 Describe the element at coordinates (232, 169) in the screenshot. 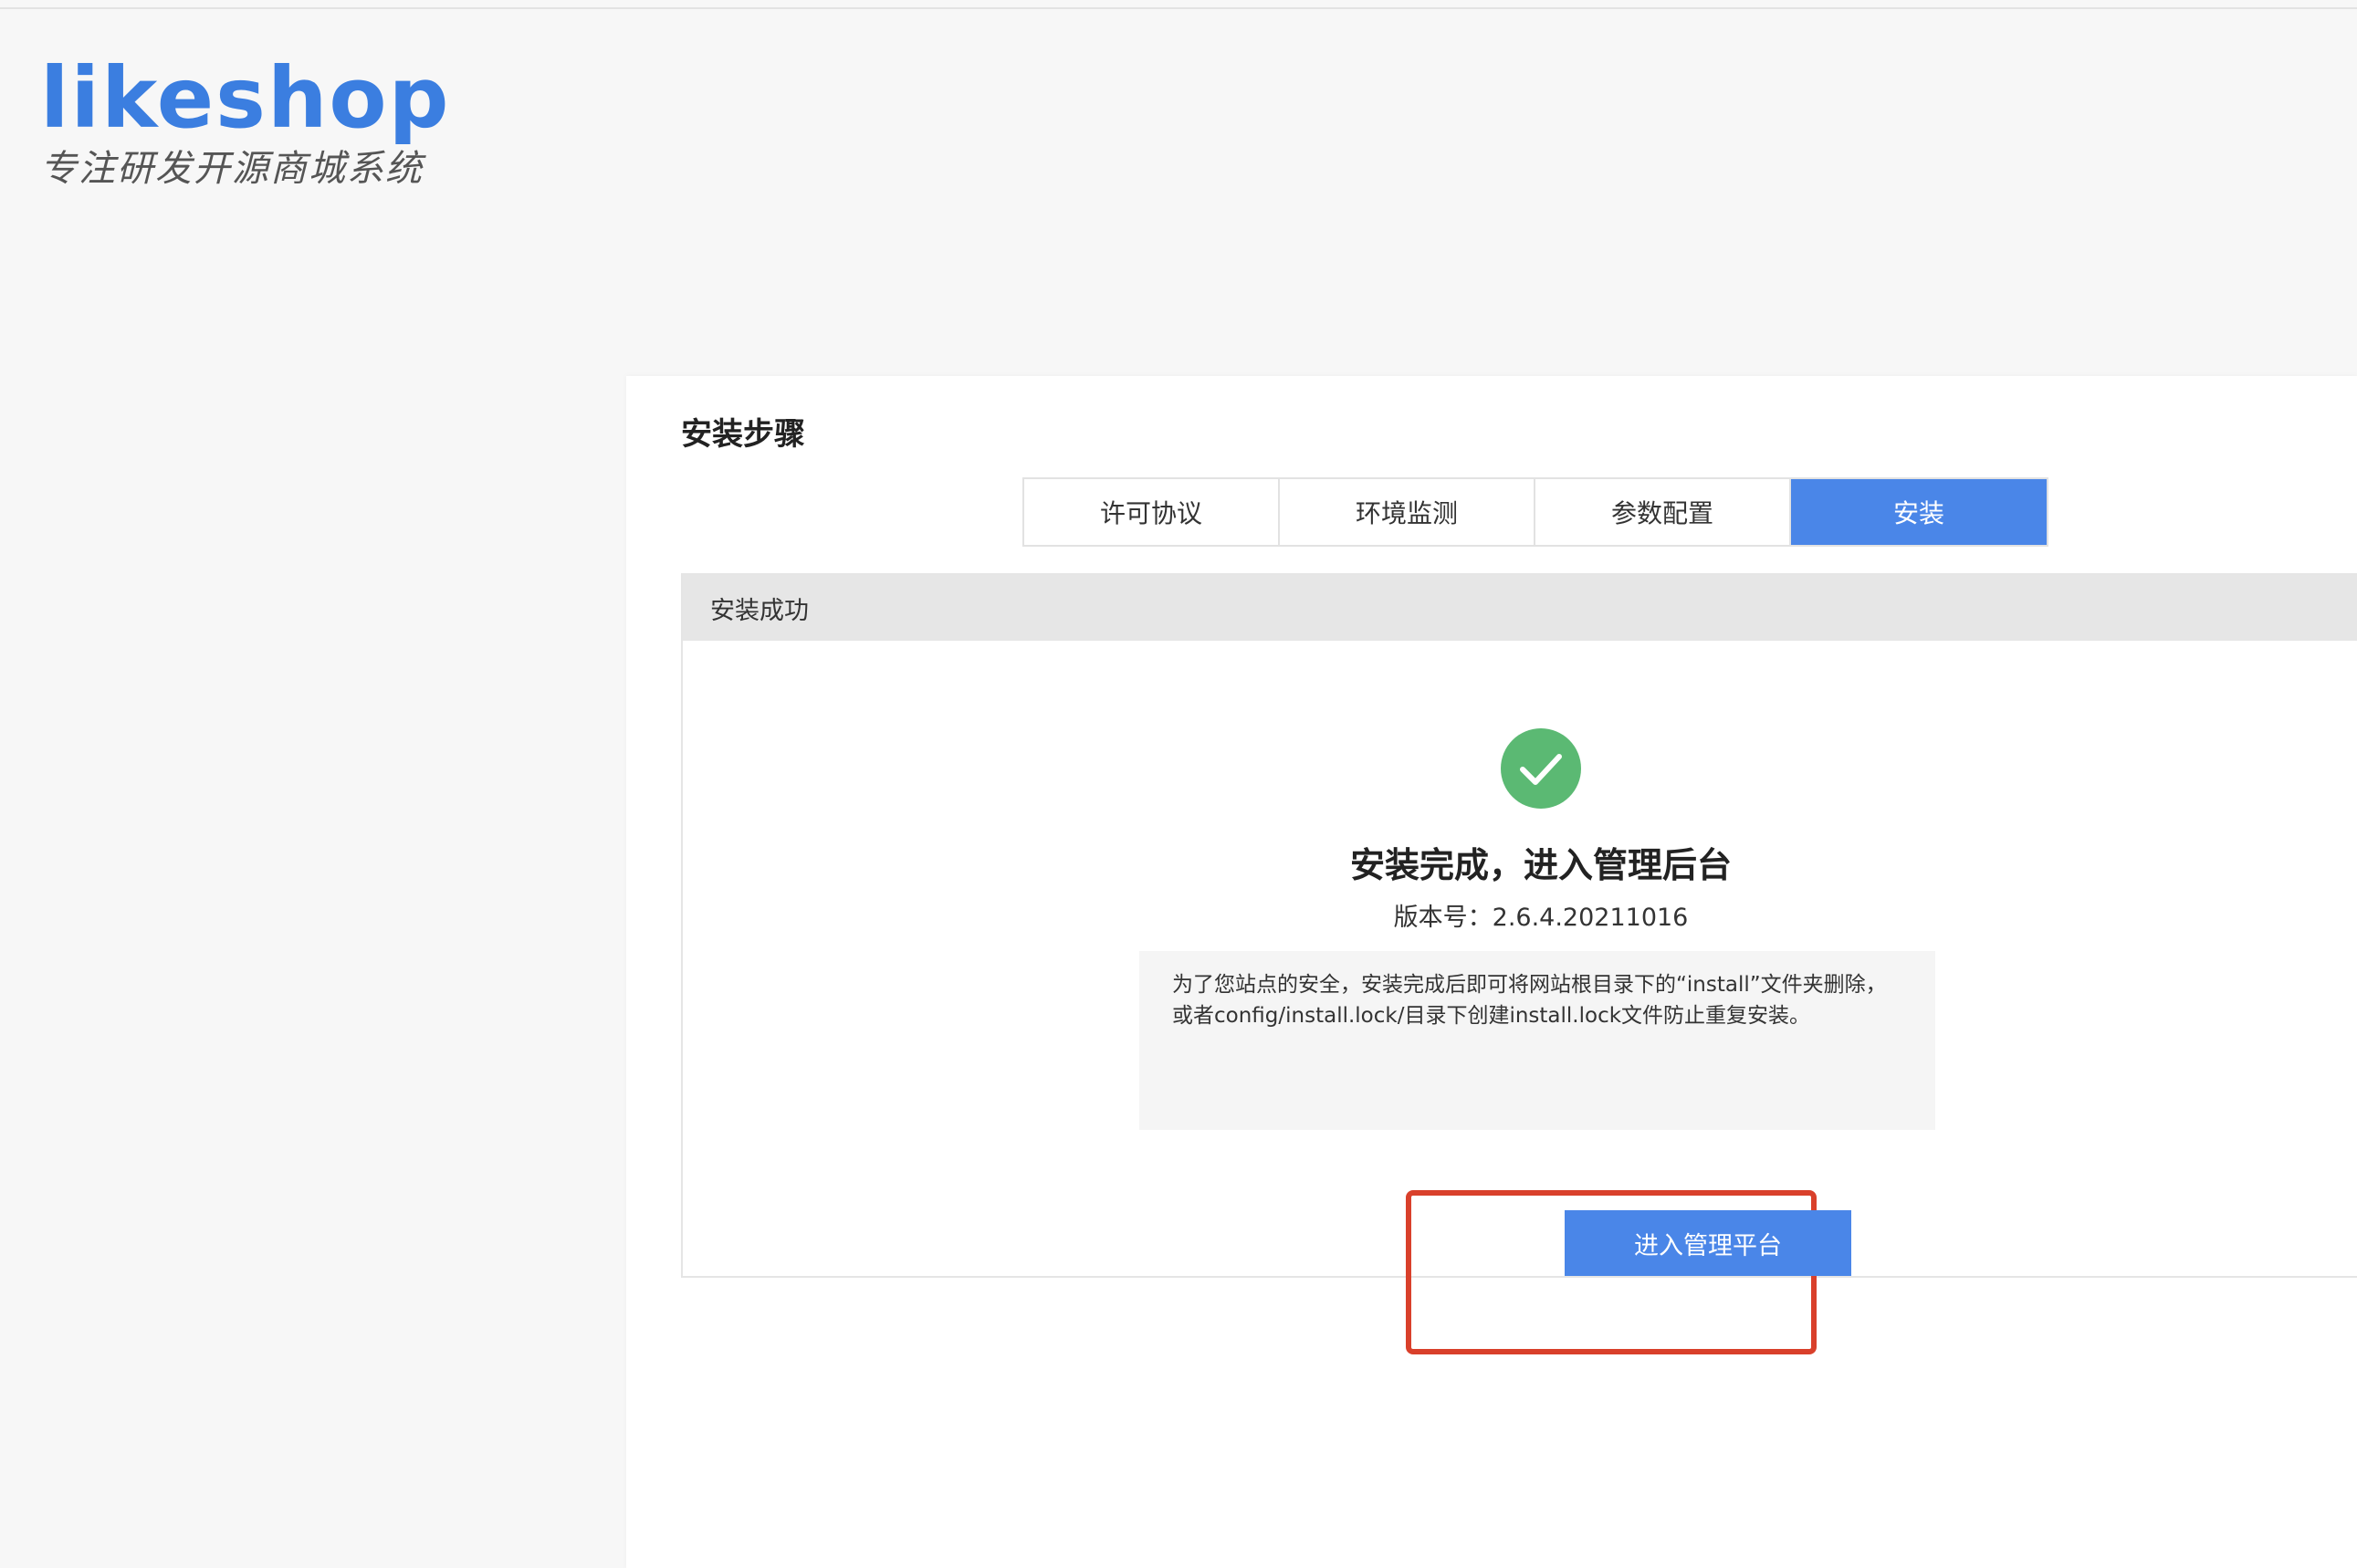

I see `logo-slogan: 专注研发开源商城系统` at that location.